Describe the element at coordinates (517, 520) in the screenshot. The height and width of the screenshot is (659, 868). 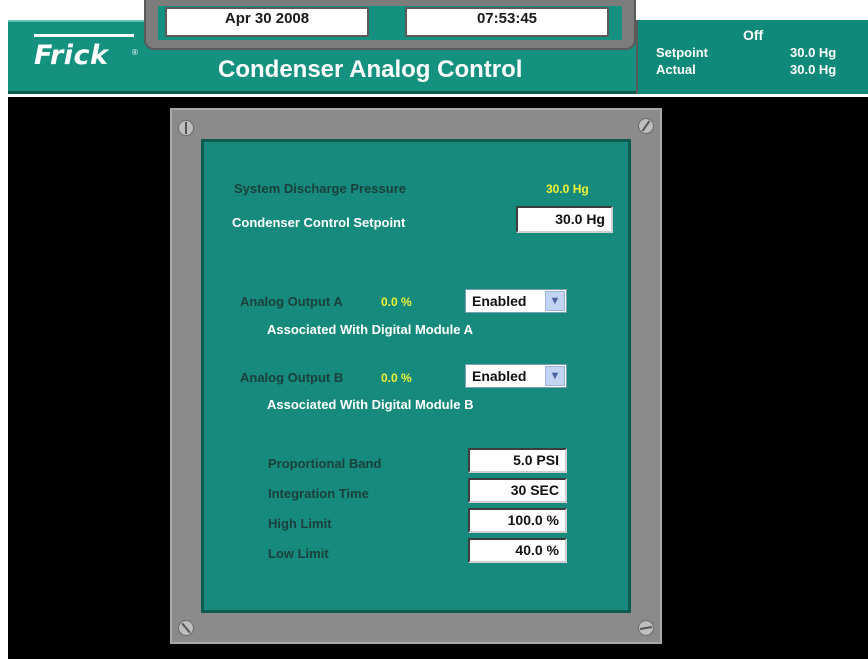
I see `high-limit-field: 100.0 %` at that location.